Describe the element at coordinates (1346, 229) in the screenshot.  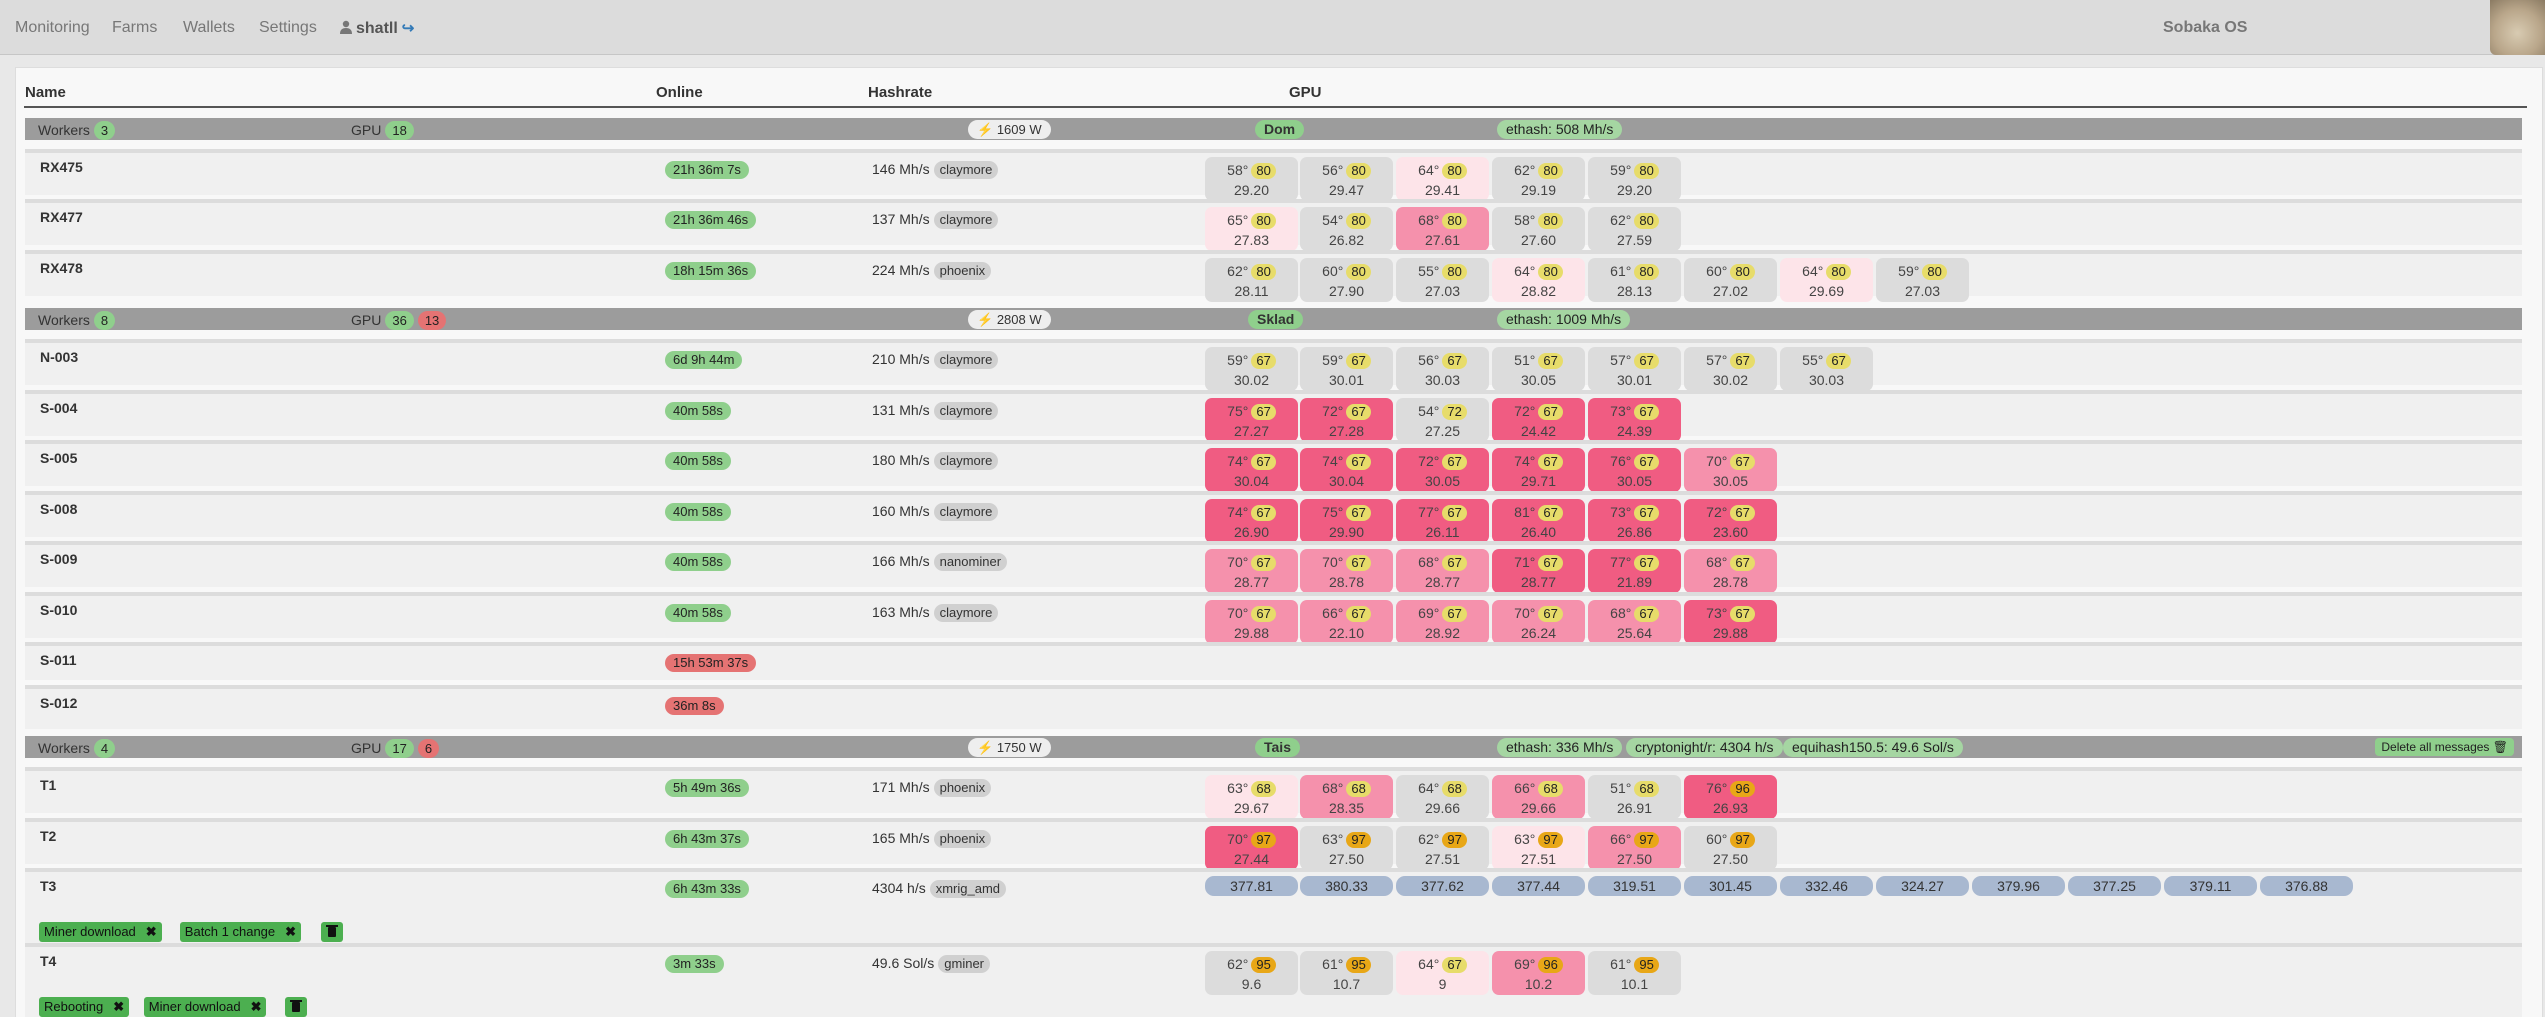
I see `gpu-card: 54° 80 26.82` at that location.